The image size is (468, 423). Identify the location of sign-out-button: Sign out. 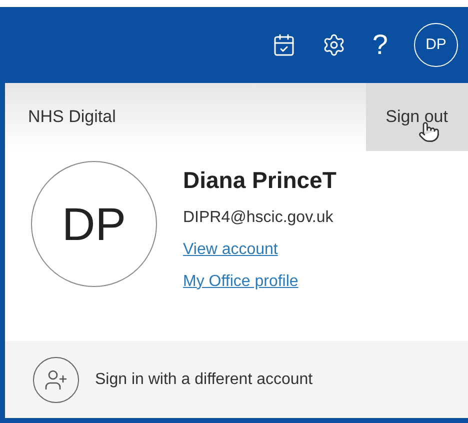
(417, 117).